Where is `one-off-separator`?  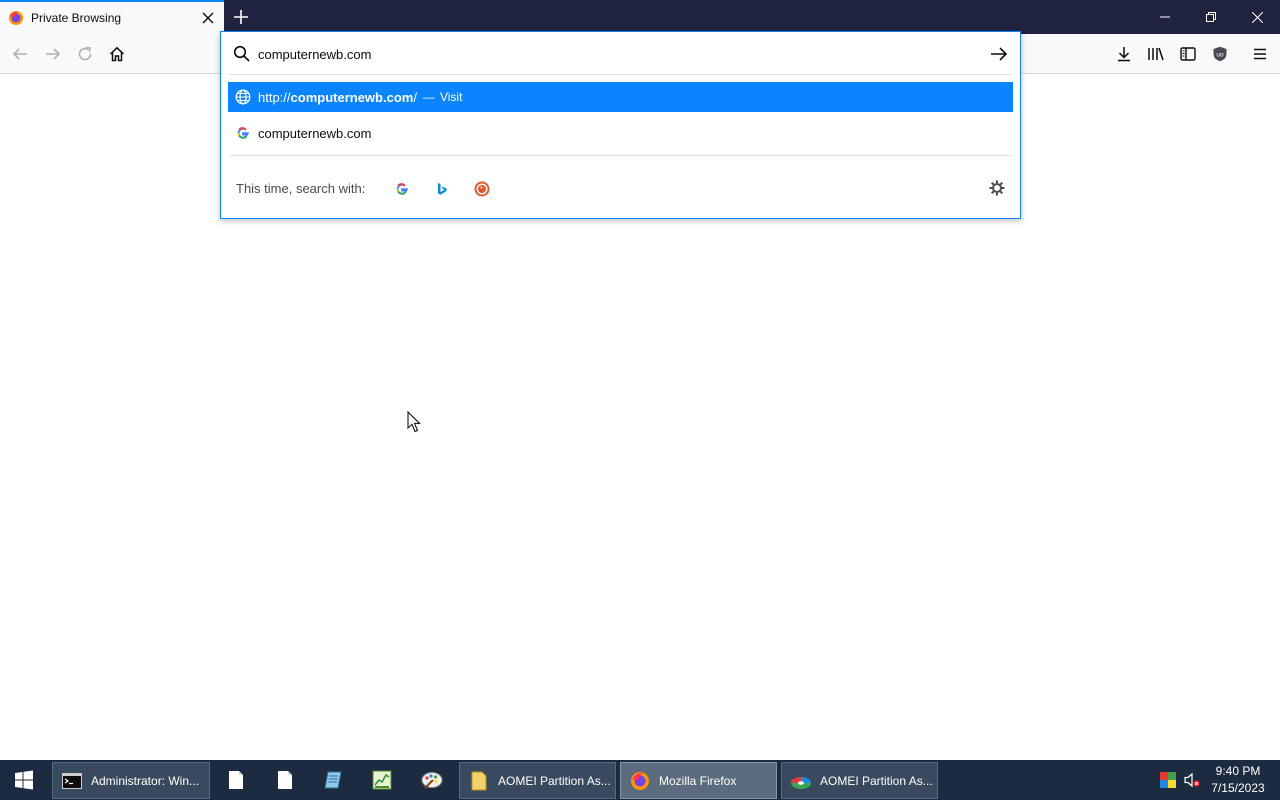
one-off-separator is located at coordinates (620, 155).